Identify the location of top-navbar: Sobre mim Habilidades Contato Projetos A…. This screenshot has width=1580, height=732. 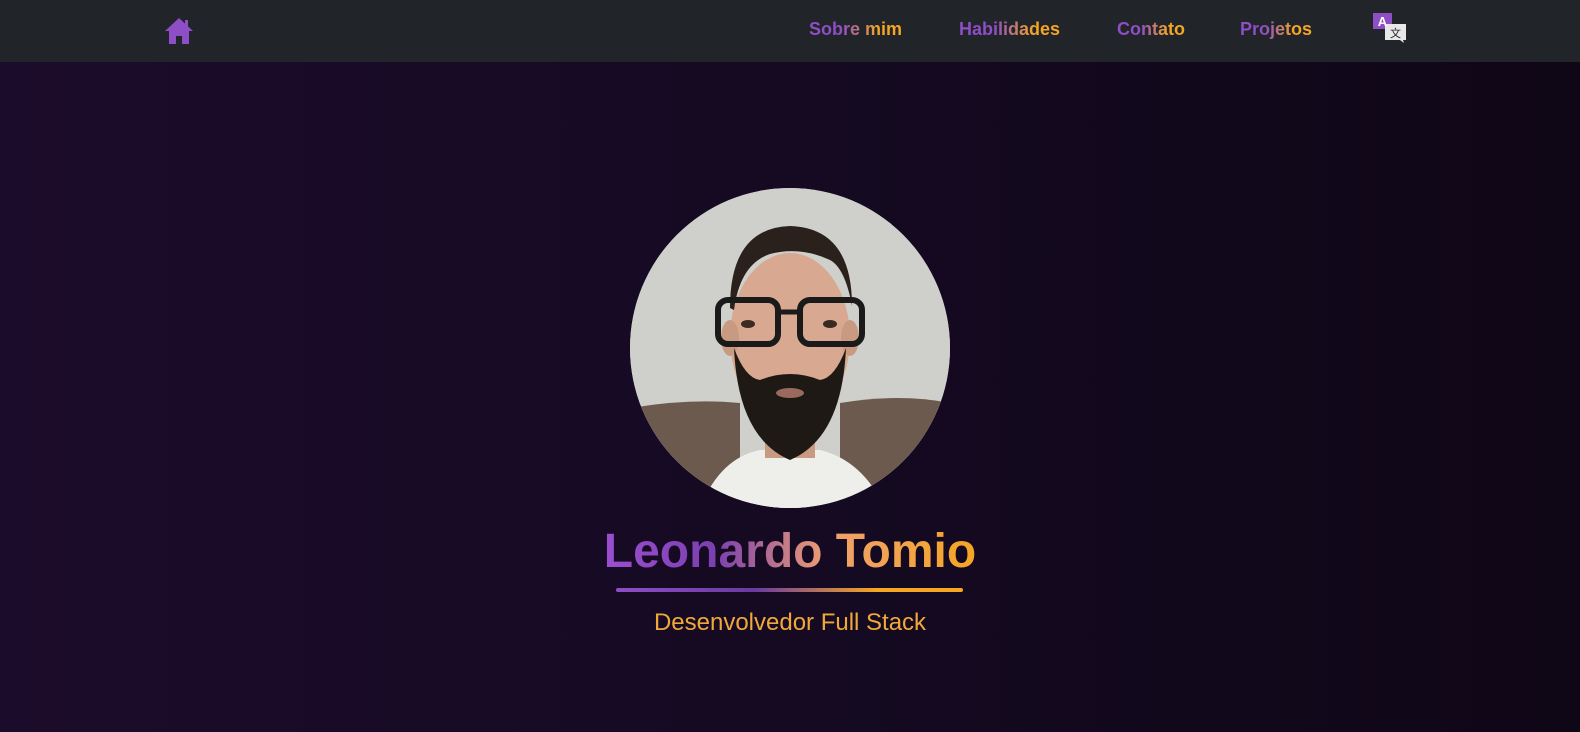
(790, 31).